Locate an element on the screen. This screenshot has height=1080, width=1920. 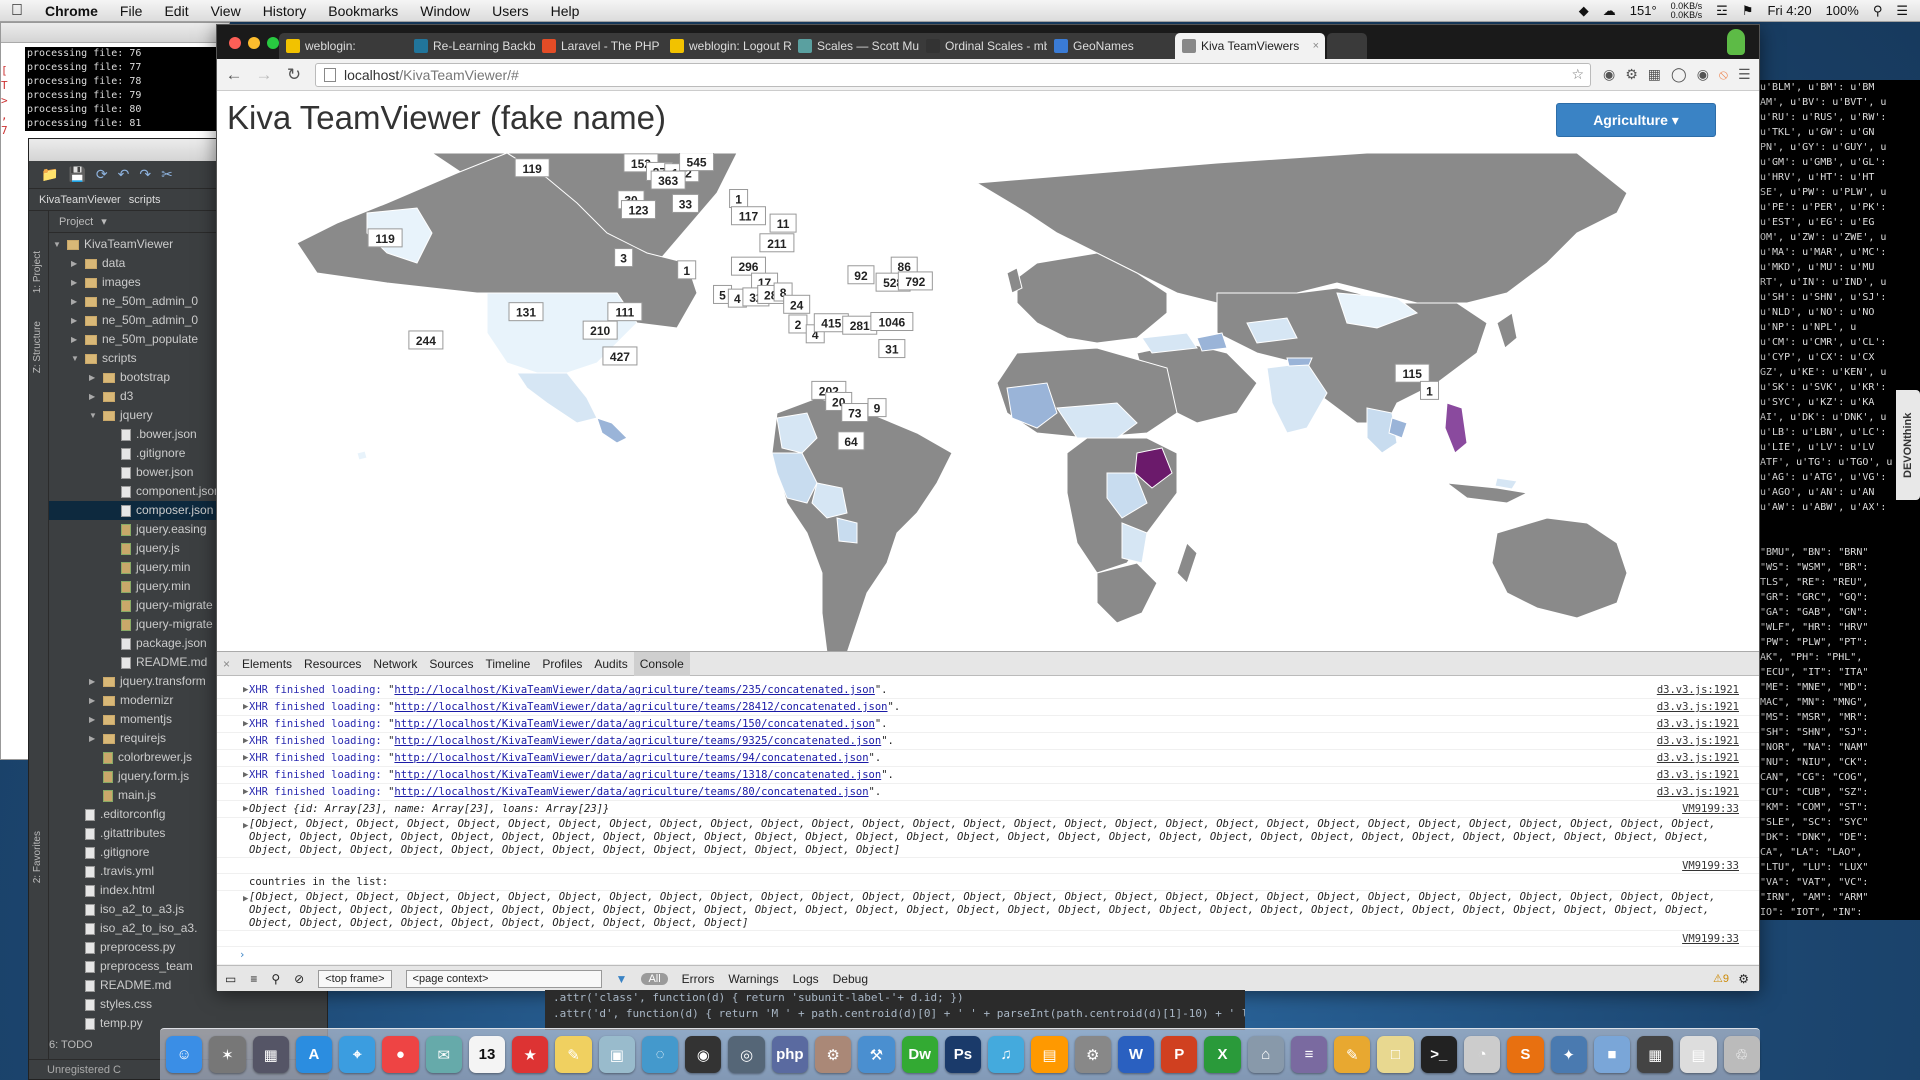
reload-icon: ↻ is located at coordinates (294, 75).